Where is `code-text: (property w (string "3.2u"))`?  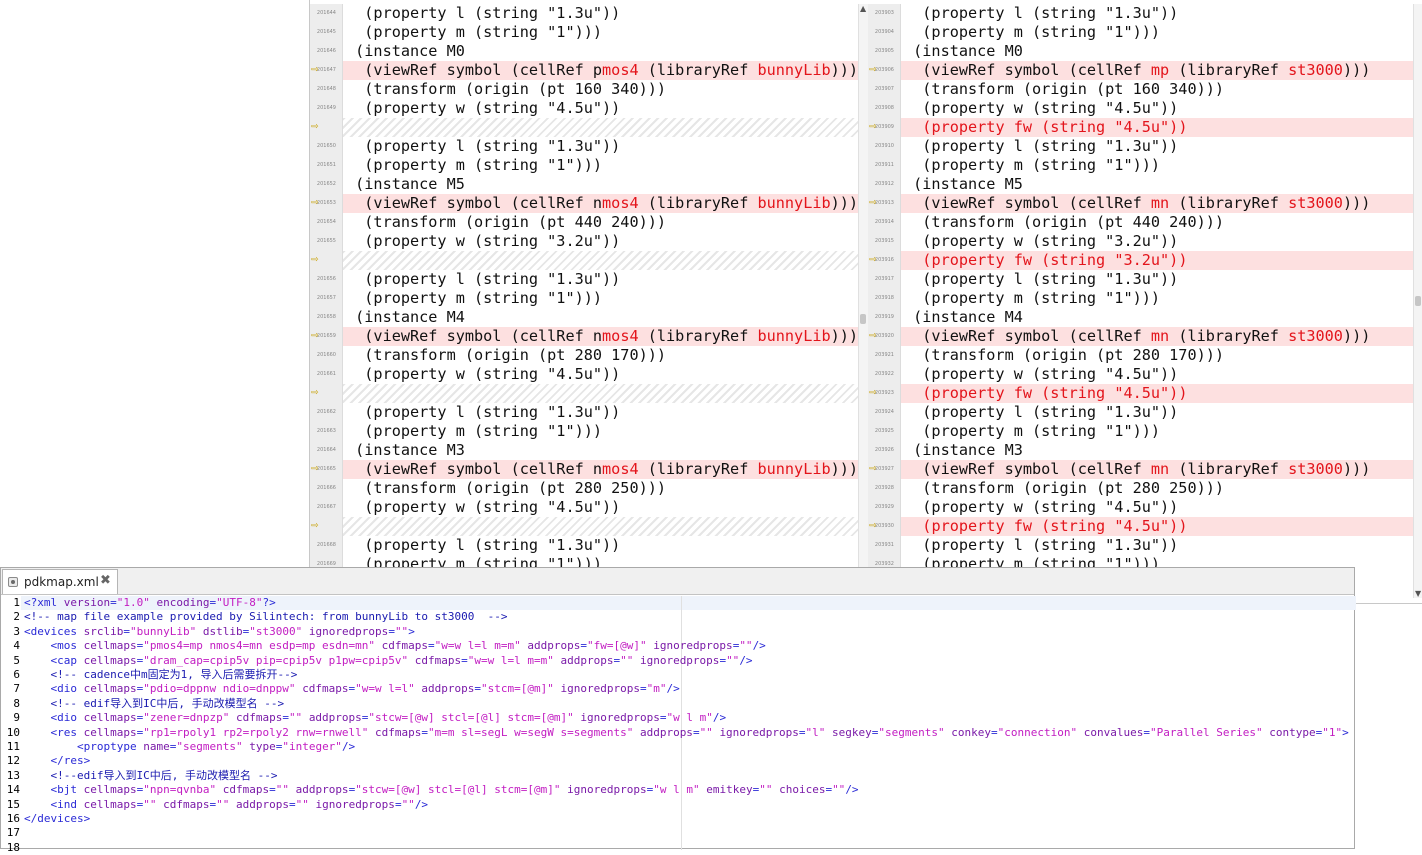 code-text: (property w (string "3.2u")) is located at coordinates (483, 241).